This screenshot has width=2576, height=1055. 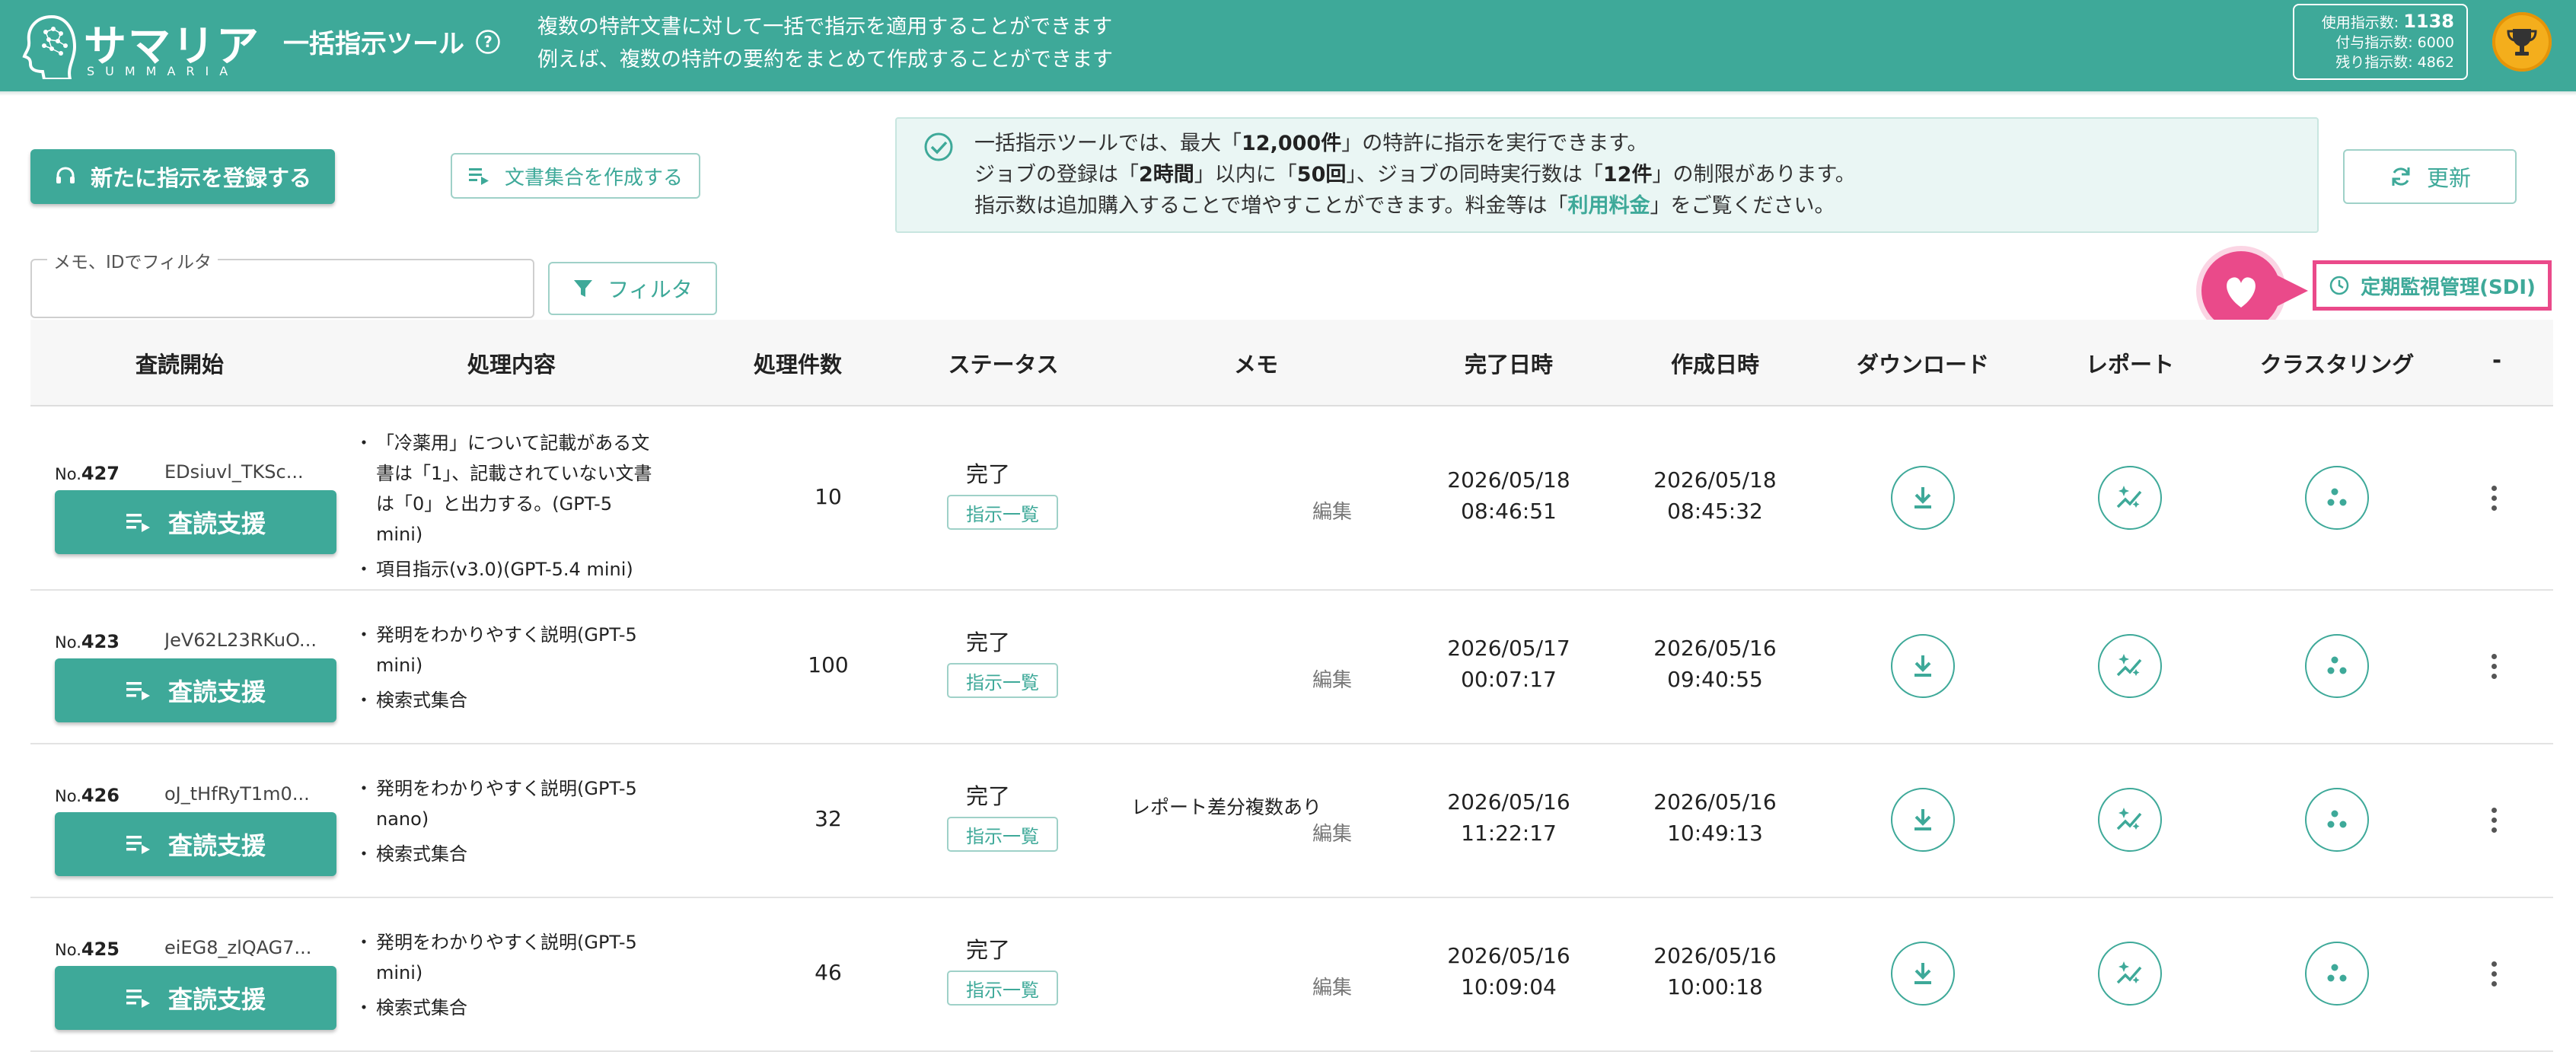 What do you see at coordinates (282, 282) in the screenshot?
I see `filter-input: メモ、IDでフィルタ` at bounding box center [282, 282].